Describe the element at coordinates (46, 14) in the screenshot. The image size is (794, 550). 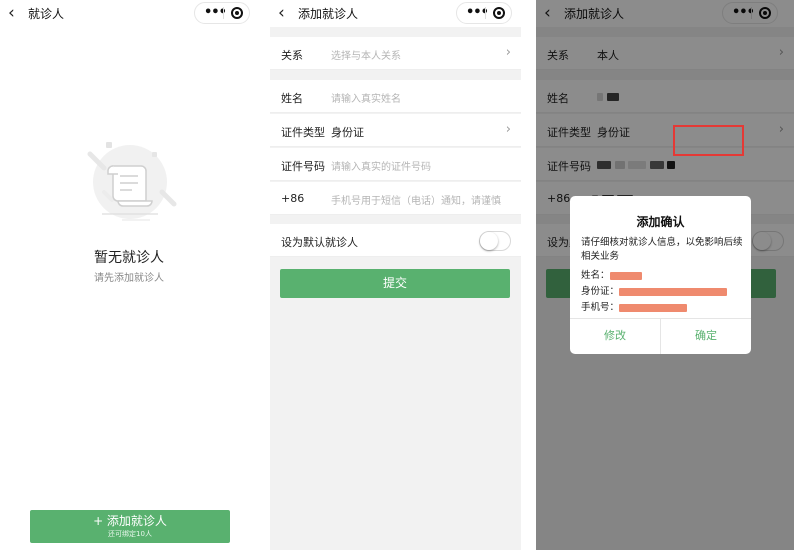
I see `page-title: 就诊人` at that location.